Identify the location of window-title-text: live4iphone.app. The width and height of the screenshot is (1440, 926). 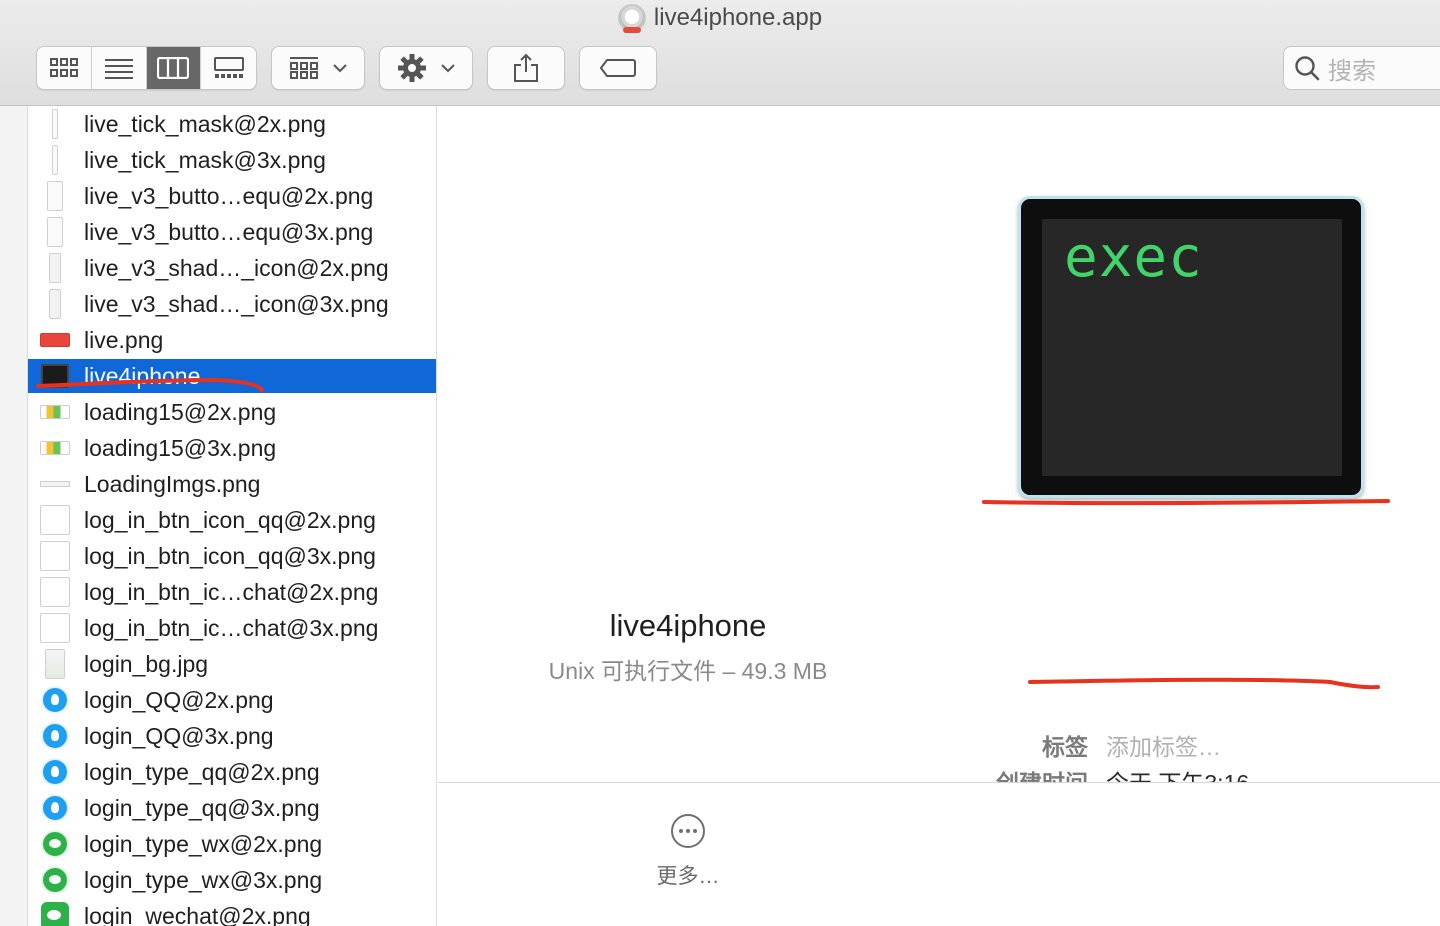
(738, 17).